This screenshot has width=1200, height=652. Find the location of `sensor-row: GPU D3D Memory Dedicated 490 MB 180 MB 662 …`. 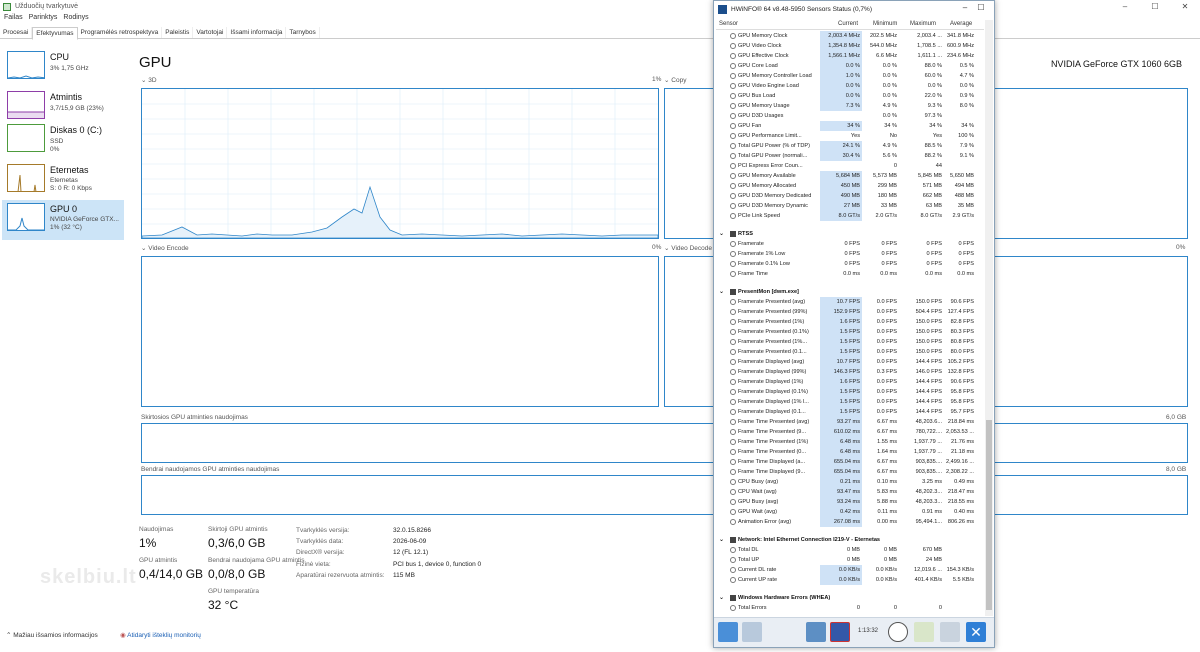

sensor-row: GPU D3D Memory Dedicated 490 MB 180 MB 662 … is located at coordinates (850, 196).